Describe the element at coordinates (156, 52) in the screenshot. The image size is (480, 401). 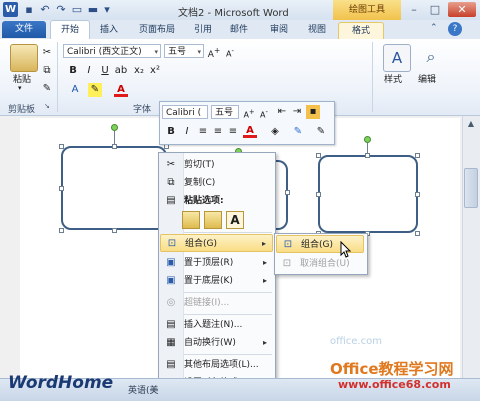
I see `chevron-down-icon: ▾` at that location.